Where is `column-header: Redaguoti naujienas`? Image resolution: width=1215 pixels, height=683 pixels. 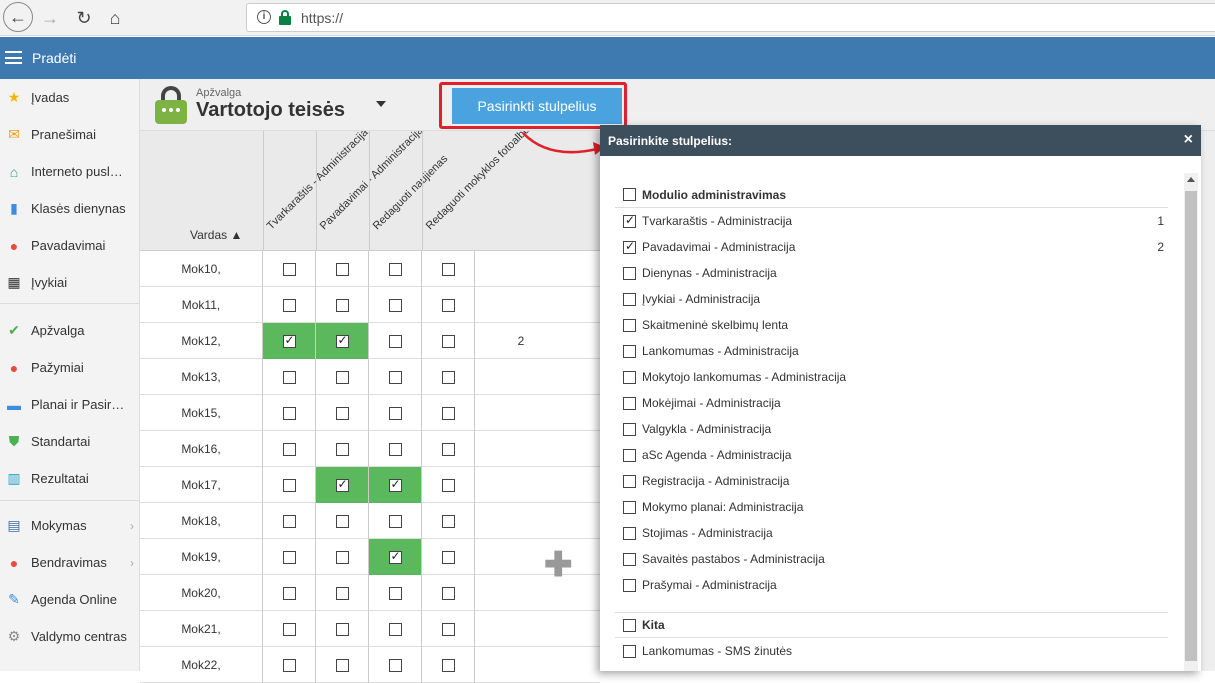
column-header: Redaguoti naujienas is located at coordinates (409, 190).